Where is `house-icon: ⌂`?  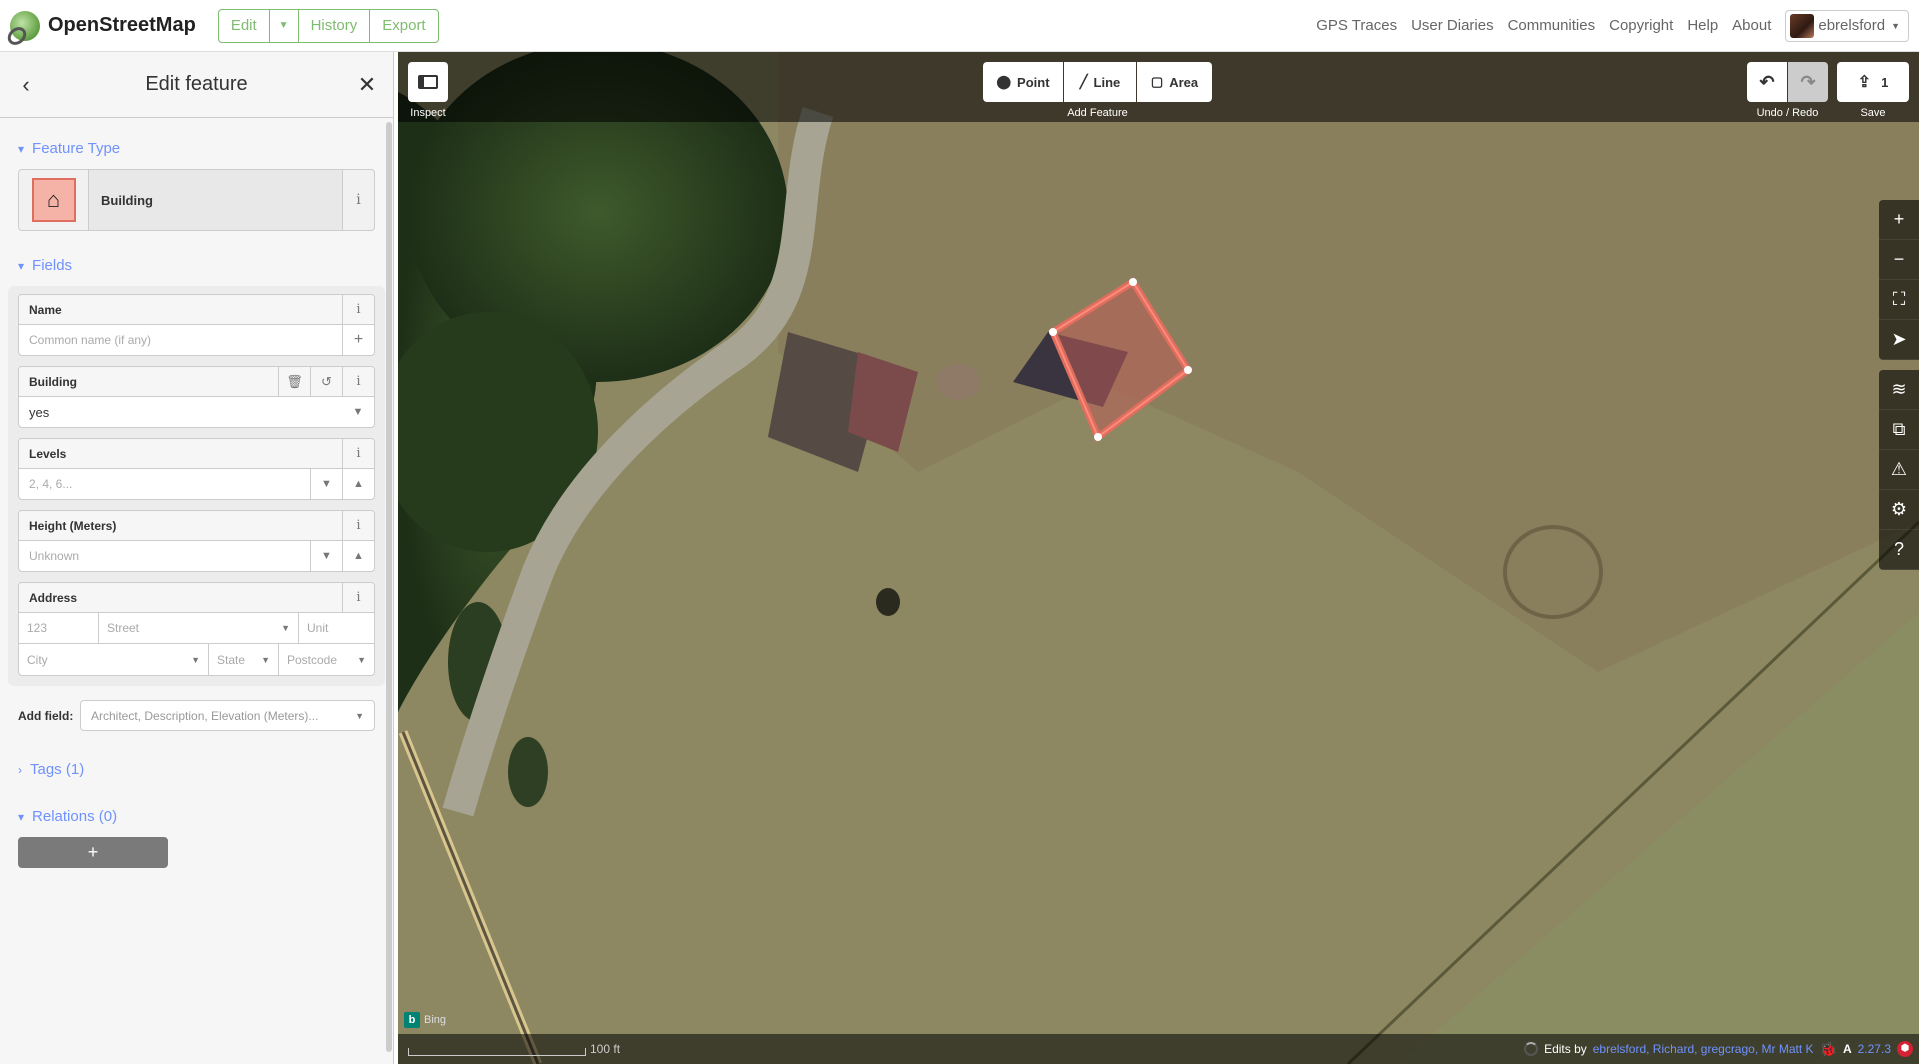 house-icon: ⌂ is located at coordinates (53, 200).